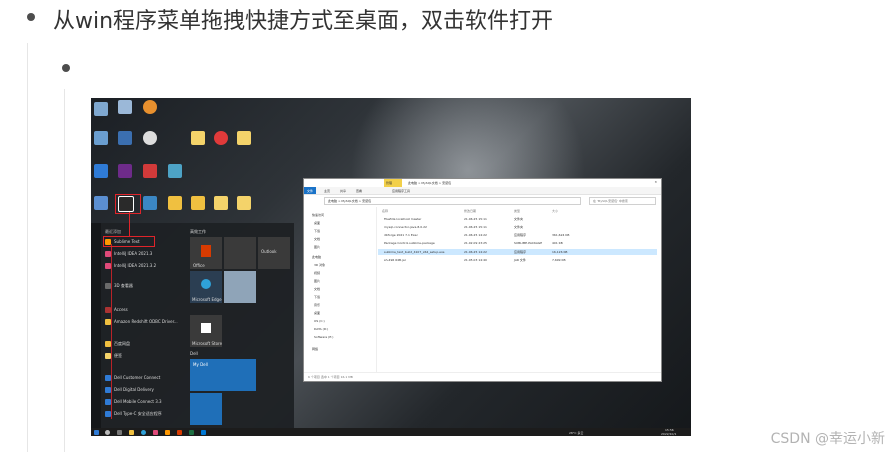  Describe the element at coordinates (655, 182) in the screenshot. I see `close-icon: ✕` at that location.